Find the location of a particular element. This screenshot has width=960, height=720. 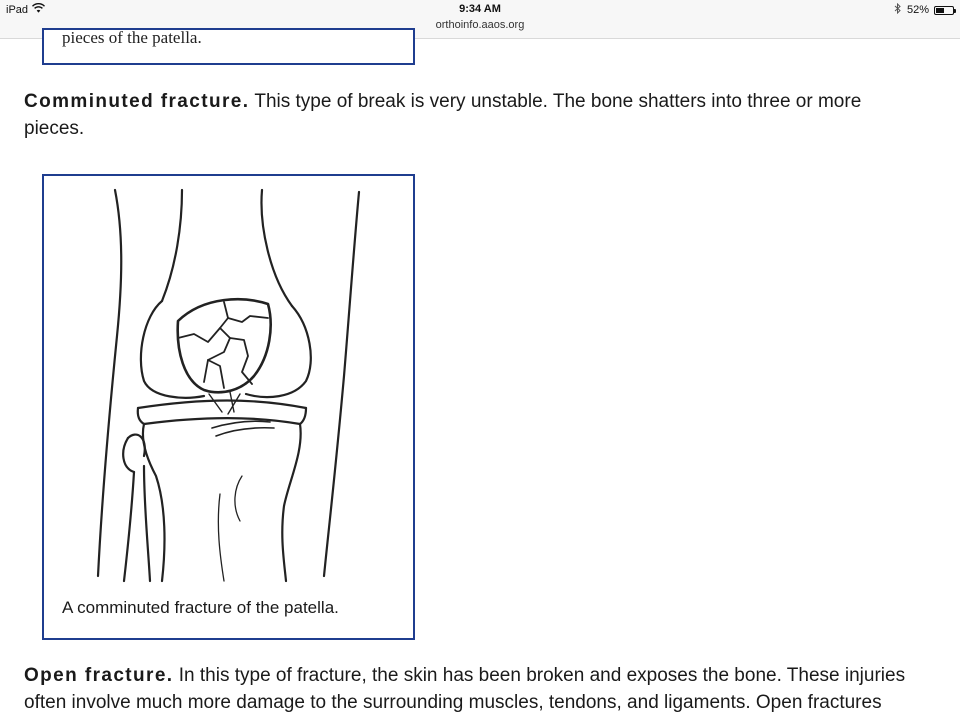

battery-percent: 52% is located at coordinates (917, 10).